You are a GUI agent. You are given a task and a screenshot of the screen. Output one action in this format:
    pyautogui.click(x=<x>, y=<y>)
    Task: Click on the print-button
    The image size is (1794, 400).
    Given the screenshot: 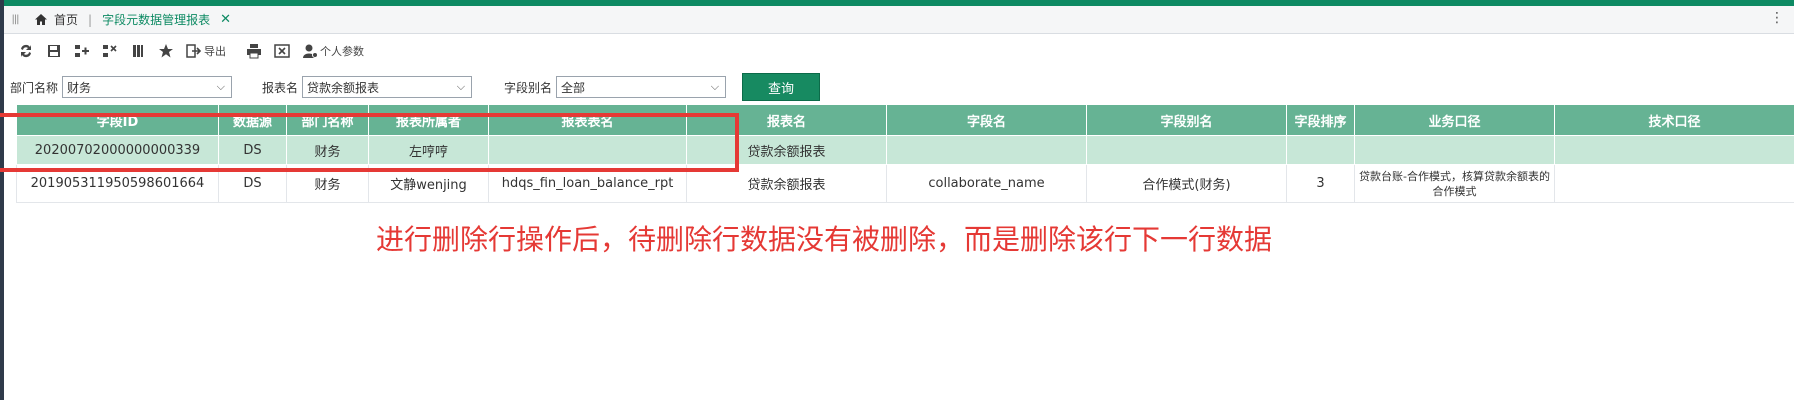 What is the action you would take?
    pyautogui.click(x=254, y=51)
    